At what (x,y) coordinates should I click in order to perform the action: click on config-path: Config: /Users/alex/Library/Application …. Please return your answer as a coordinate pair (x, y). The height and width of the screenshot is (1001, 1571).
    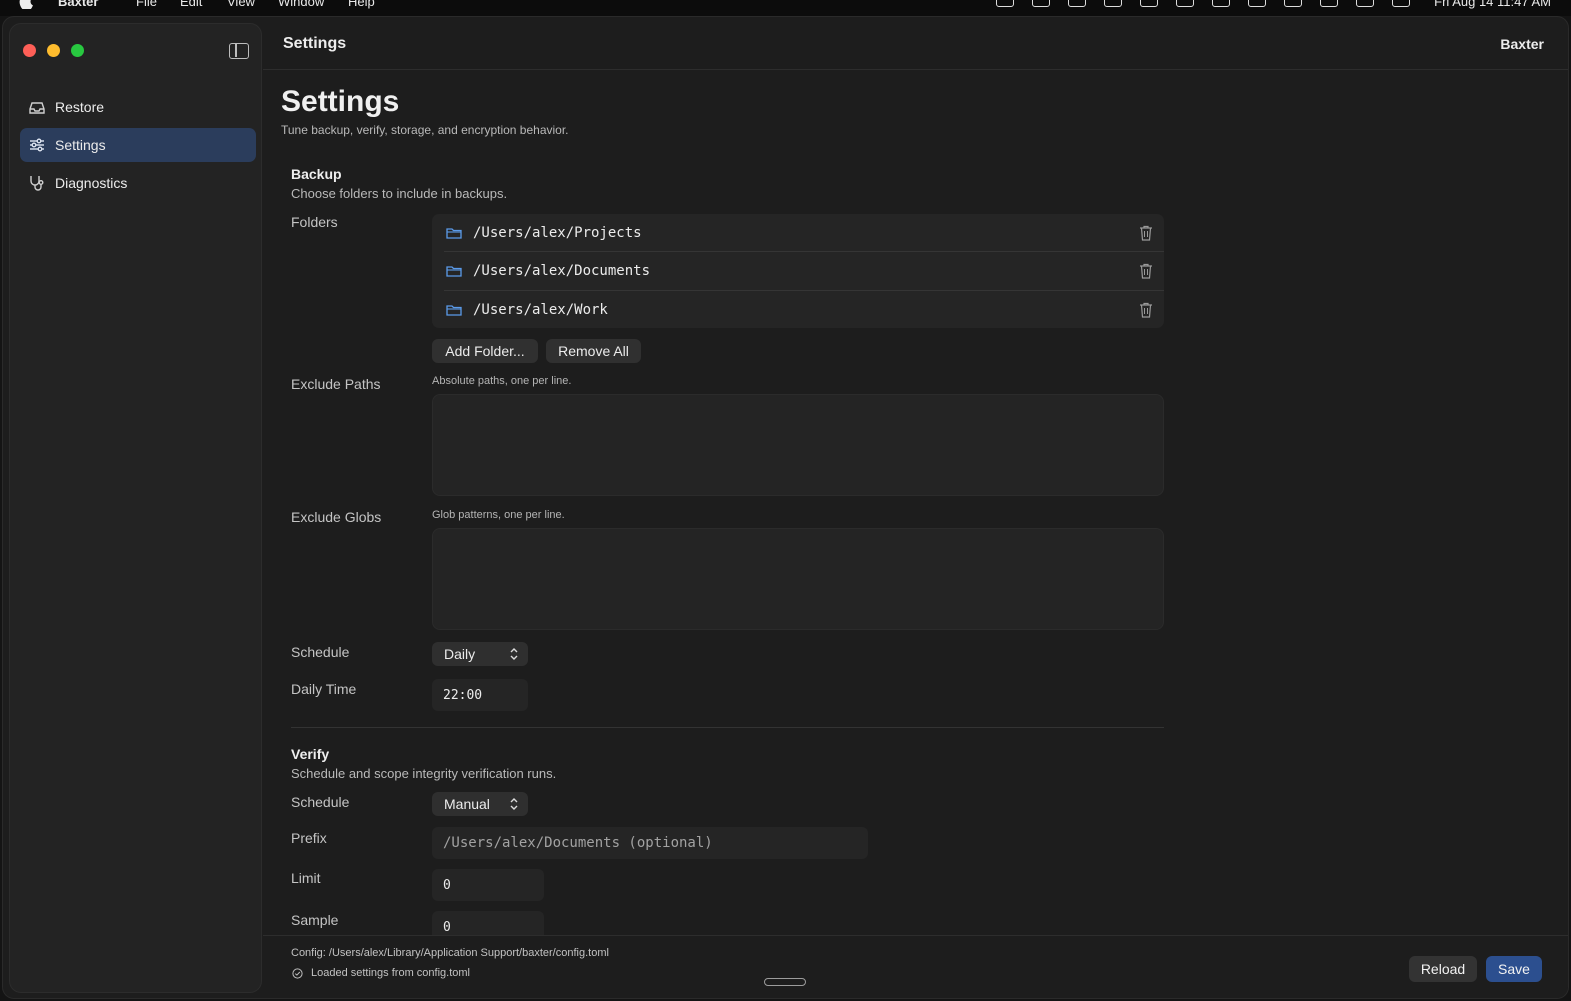
    Looking at the image, I should click on (450, 953).